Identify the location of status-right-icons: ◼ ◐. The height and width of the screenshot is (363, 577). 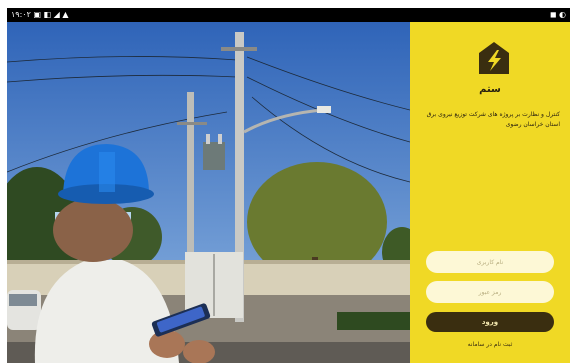
(557, 14).